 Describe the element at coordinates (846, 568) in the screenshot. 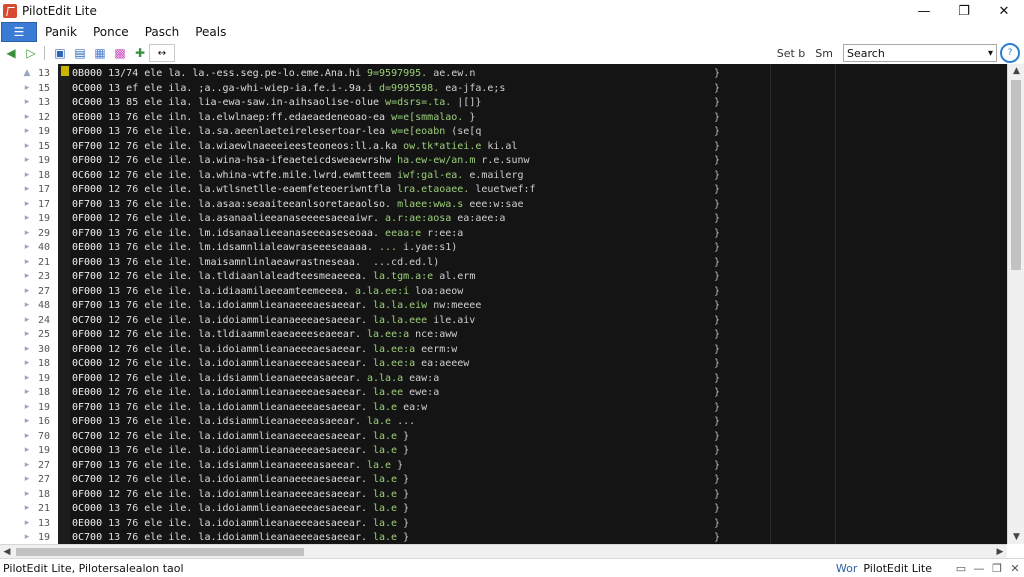

I see `status-mode: Wor` at that location.